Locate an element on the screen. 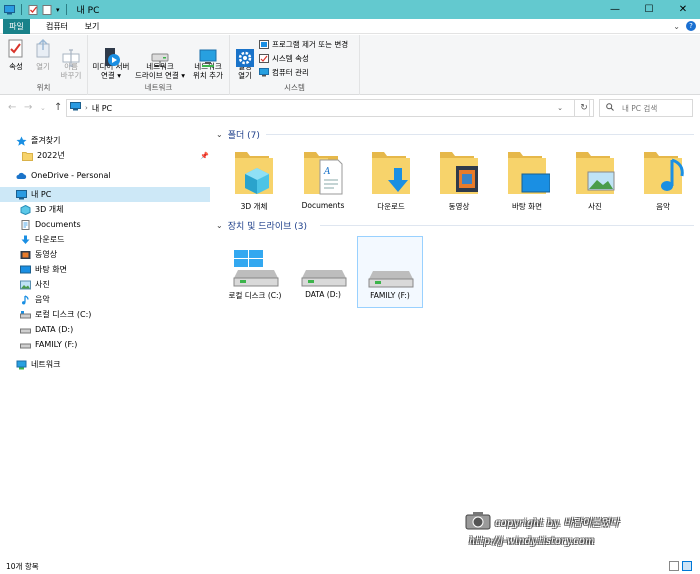  drive-c: 로컬 디스크 (C:) is located at coordinates (255, 272).